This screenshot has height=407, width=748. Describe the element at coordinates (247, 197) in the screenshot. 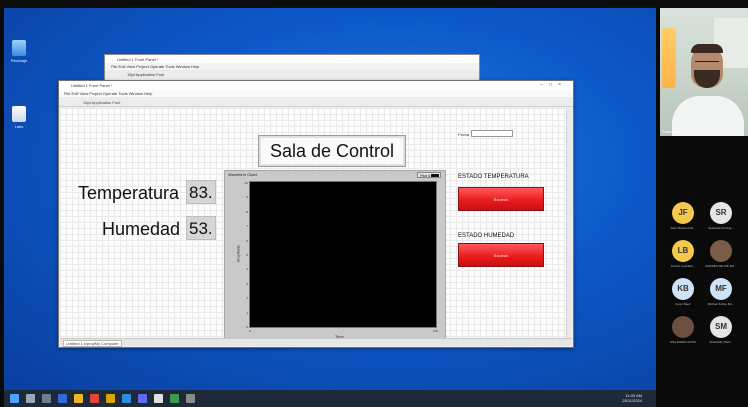

I see `y-tick-label: 9` at that location.